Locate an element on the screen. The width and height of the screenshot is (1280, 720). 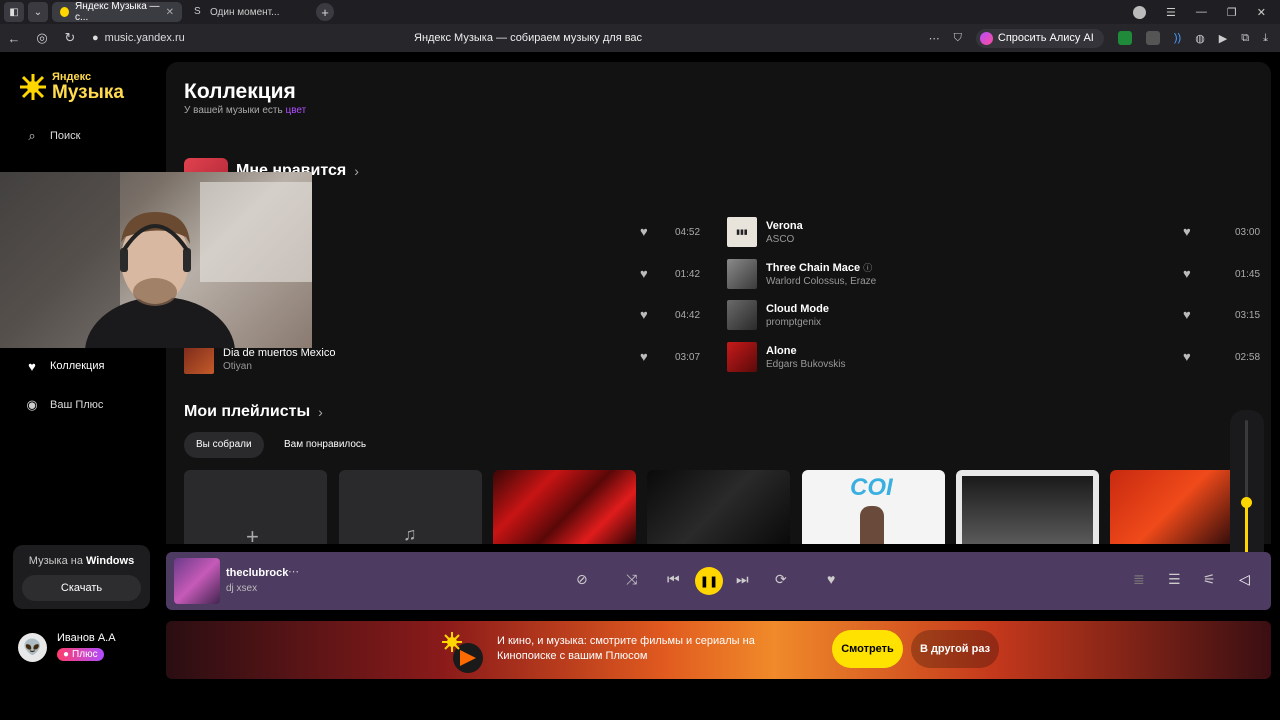
new-tab-button: + is located at coordinates (325, 12).